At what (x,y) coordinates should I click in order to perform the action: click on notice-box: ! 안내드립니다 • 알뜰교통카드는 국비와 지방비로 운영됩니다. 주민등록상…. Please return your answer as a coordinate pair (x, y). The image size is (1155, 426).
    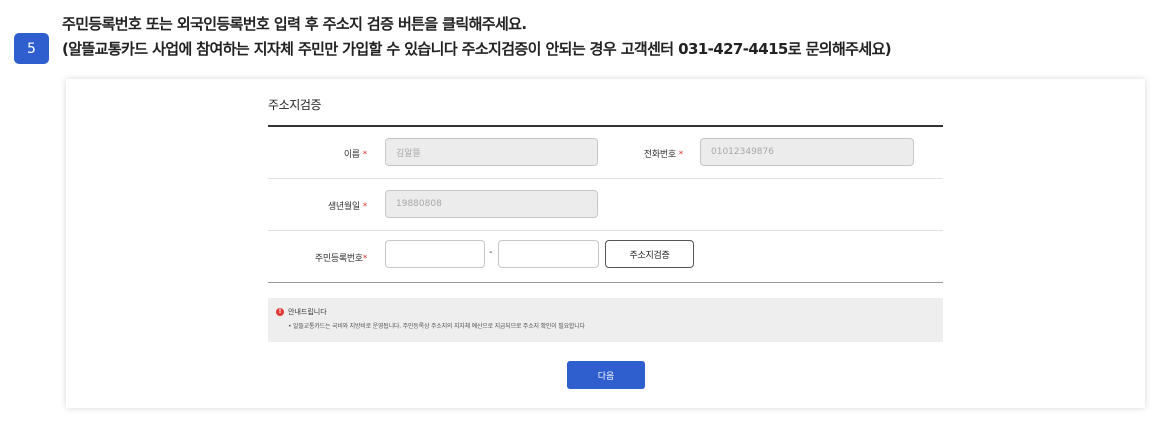
    Looking at the image, I should click on (605, 320).